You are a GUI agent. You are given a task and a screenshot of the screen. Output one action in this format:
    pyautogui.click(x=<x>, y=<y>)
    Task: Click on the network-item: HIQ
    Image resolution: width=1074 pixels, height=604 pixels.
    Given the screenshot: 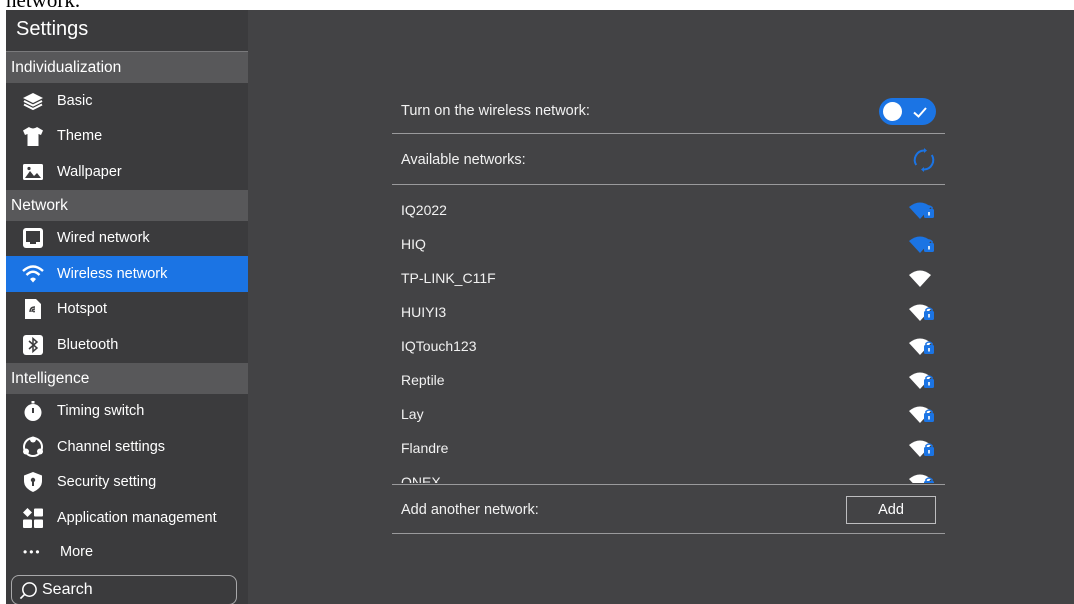 What is the action you would take?
    pyautogui.click(x=668, y=244)
    